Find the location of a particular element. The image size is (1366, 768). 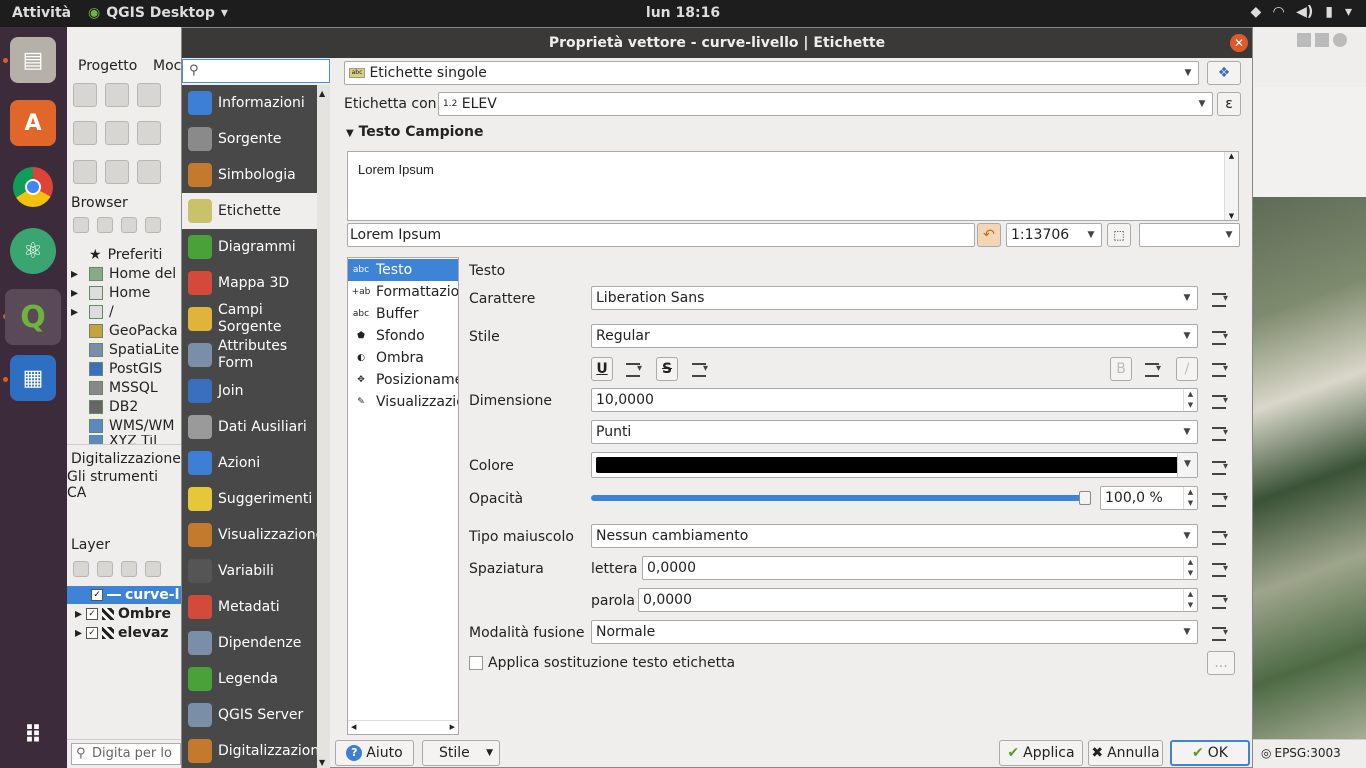

sidebar-item-legenda: Legenda is located at coordinates (249, 679).